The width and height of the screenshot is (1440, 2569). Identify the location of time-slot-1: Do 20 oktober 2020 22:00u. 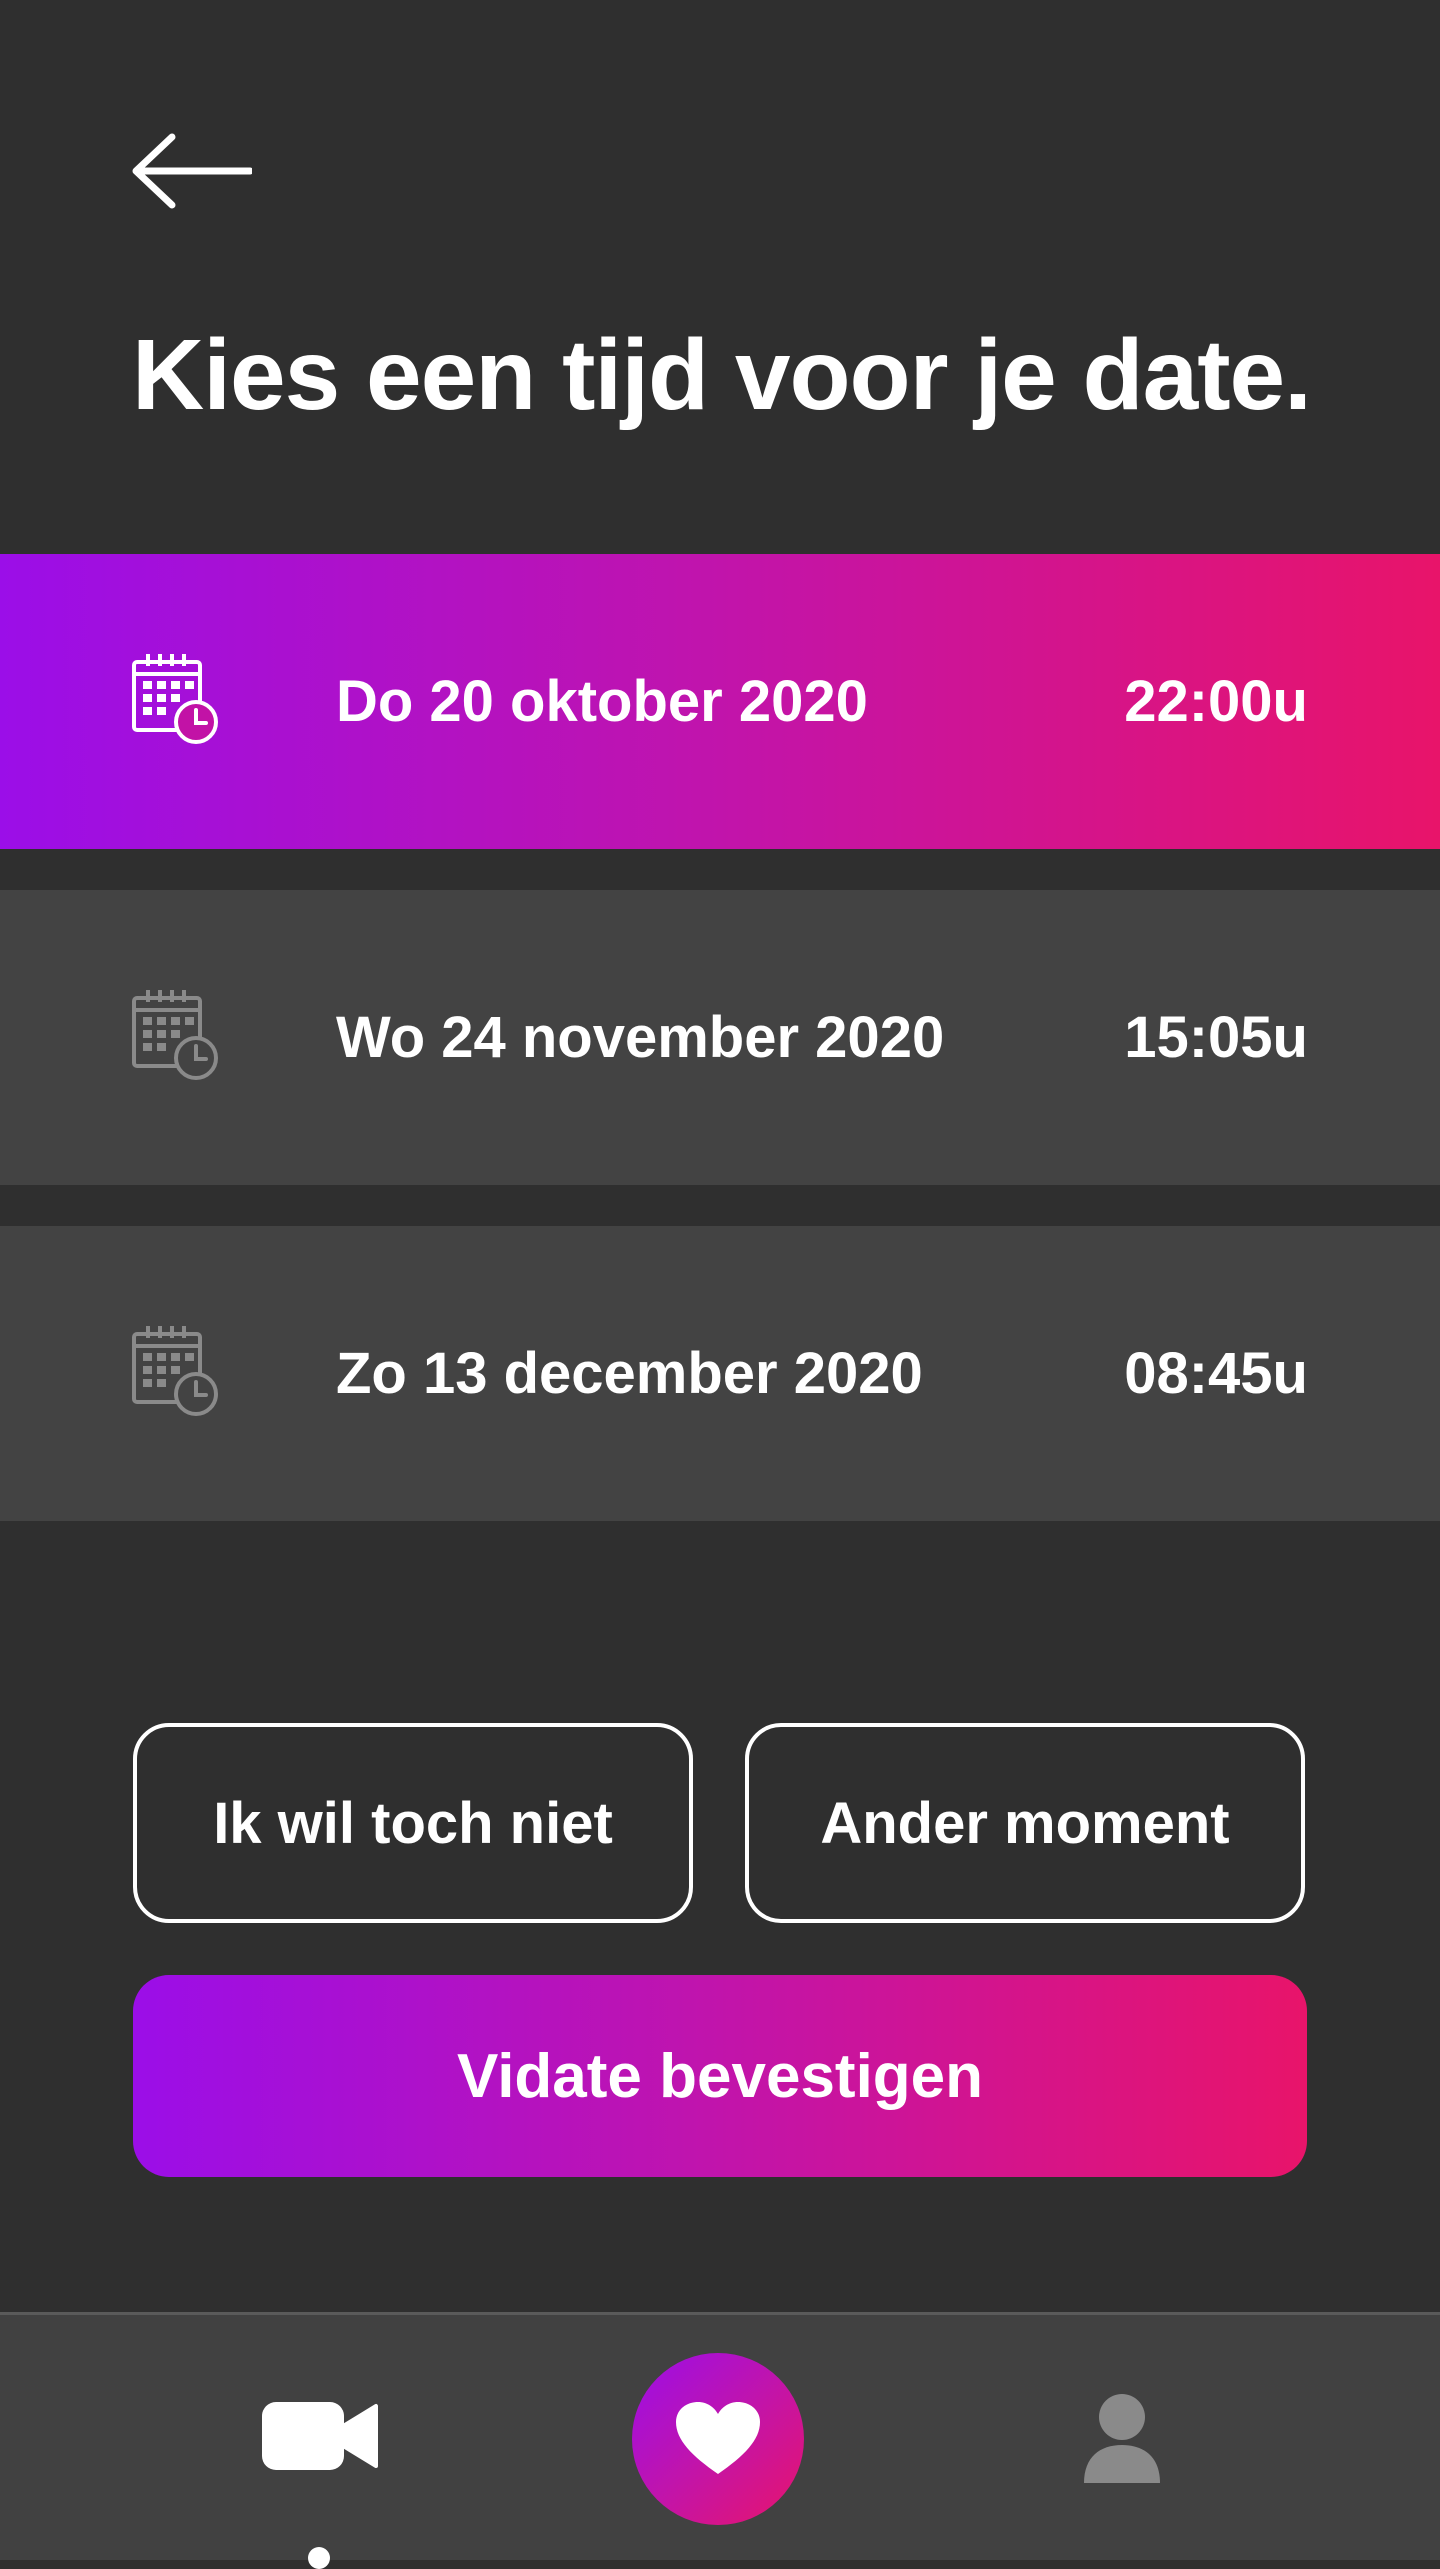
(720, 701).